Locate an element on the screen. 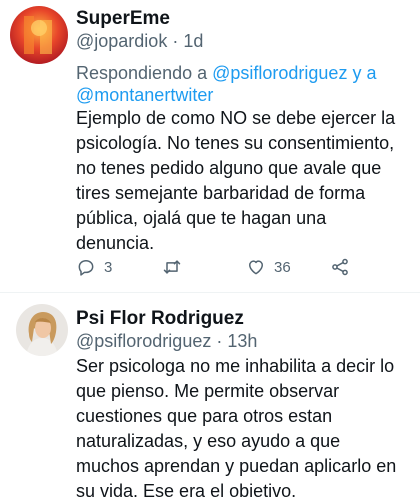  tweet-header: SuperEme @jopardiok · 1d is located at coordinates (139, 30).